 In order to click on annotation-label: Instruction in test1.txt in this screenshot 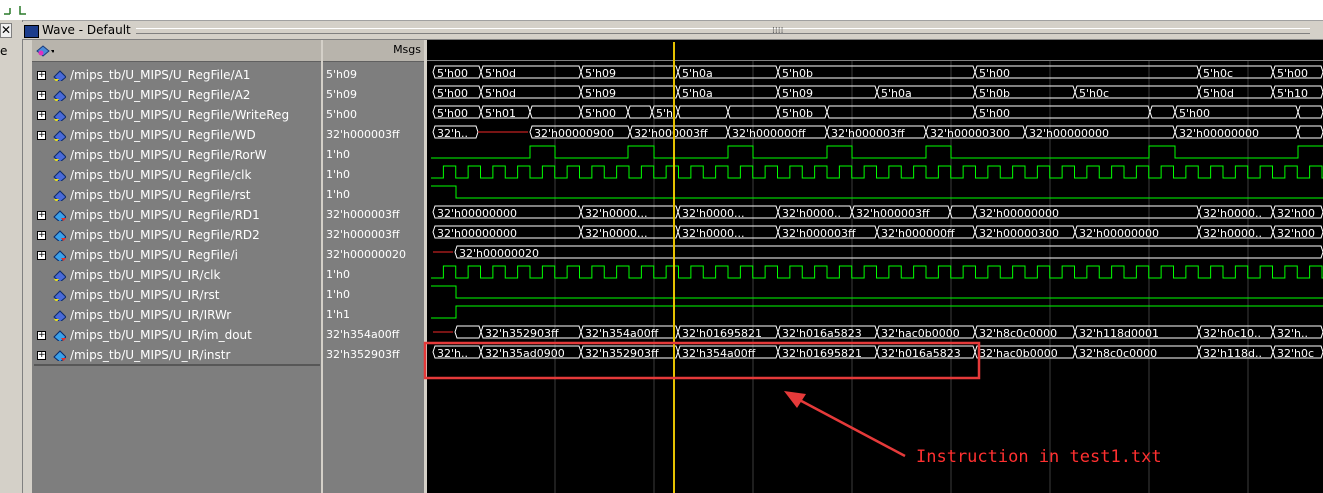, I will do `click(1039, 457)`.